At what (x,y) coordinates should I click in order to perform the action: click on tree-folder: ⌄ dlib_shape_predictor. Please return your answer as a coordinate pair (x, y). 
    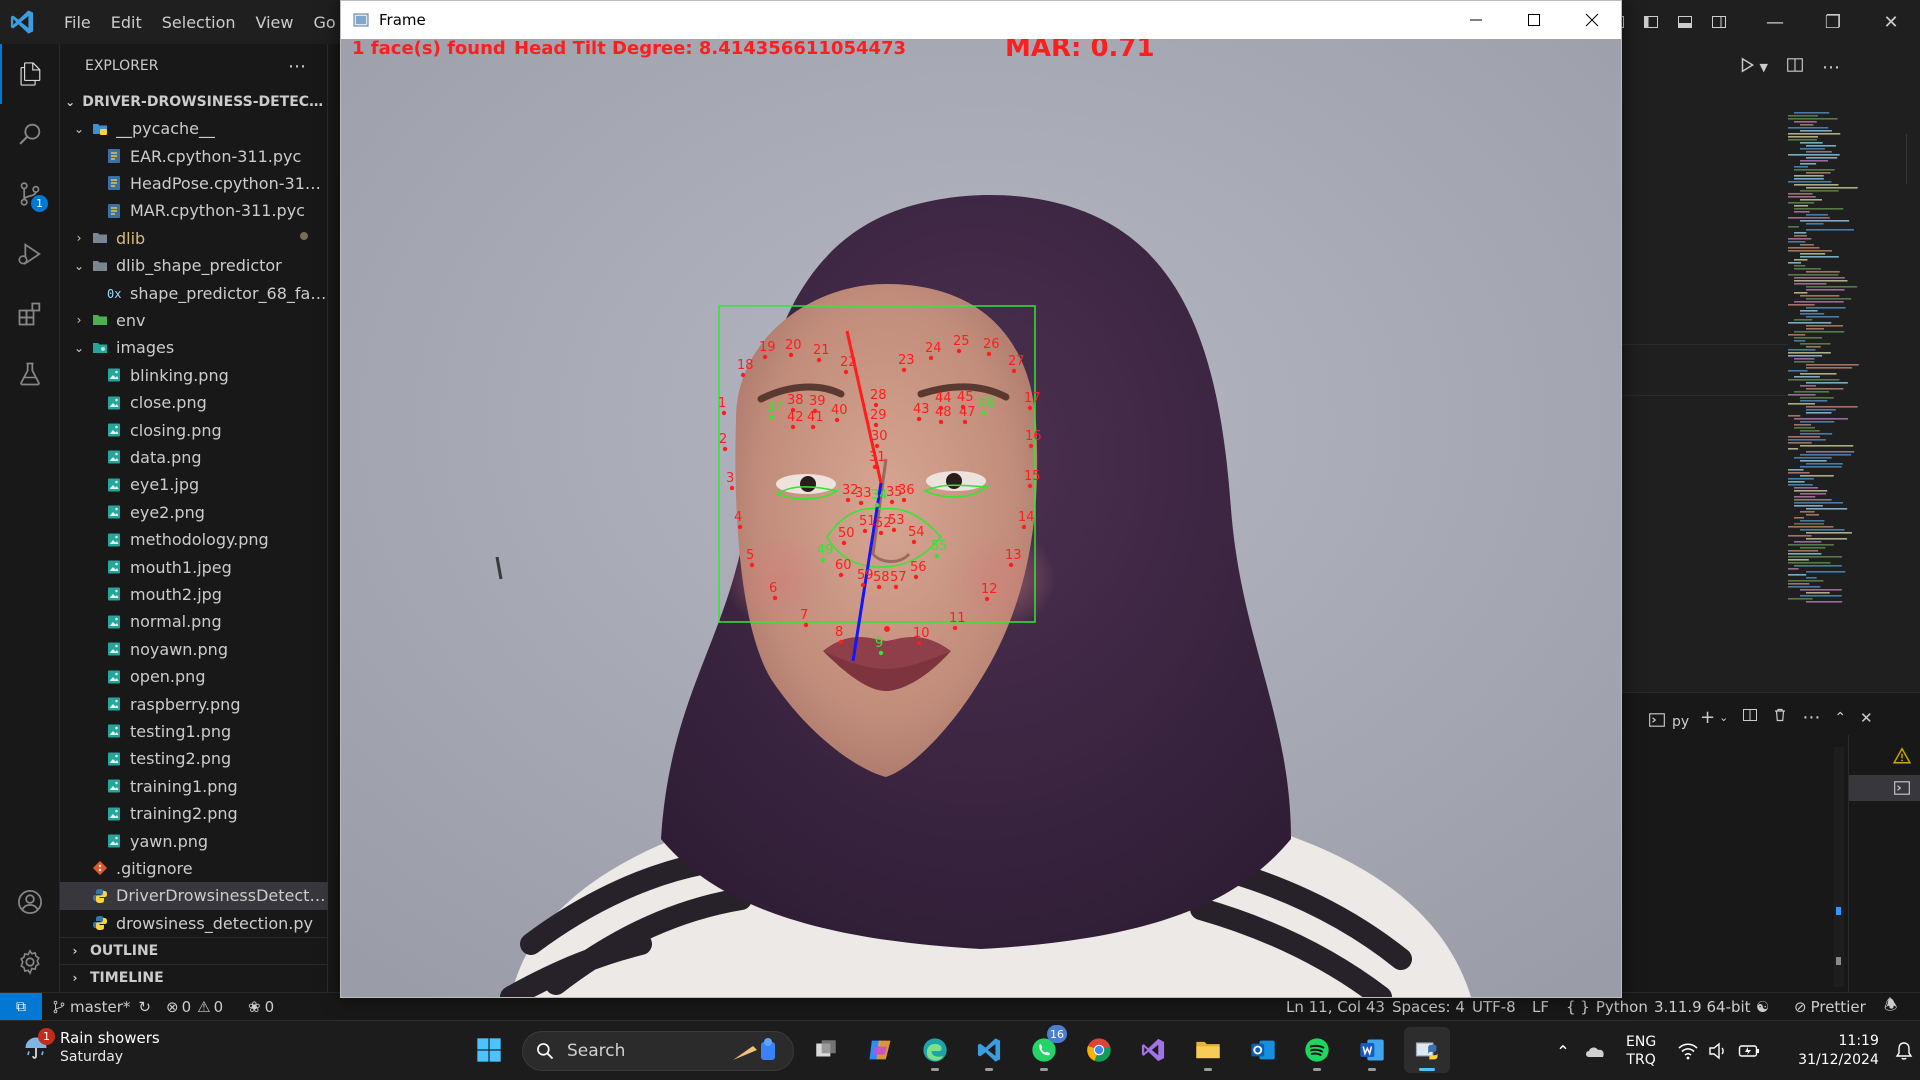
    Looking at the image, I should click on (194, 265).